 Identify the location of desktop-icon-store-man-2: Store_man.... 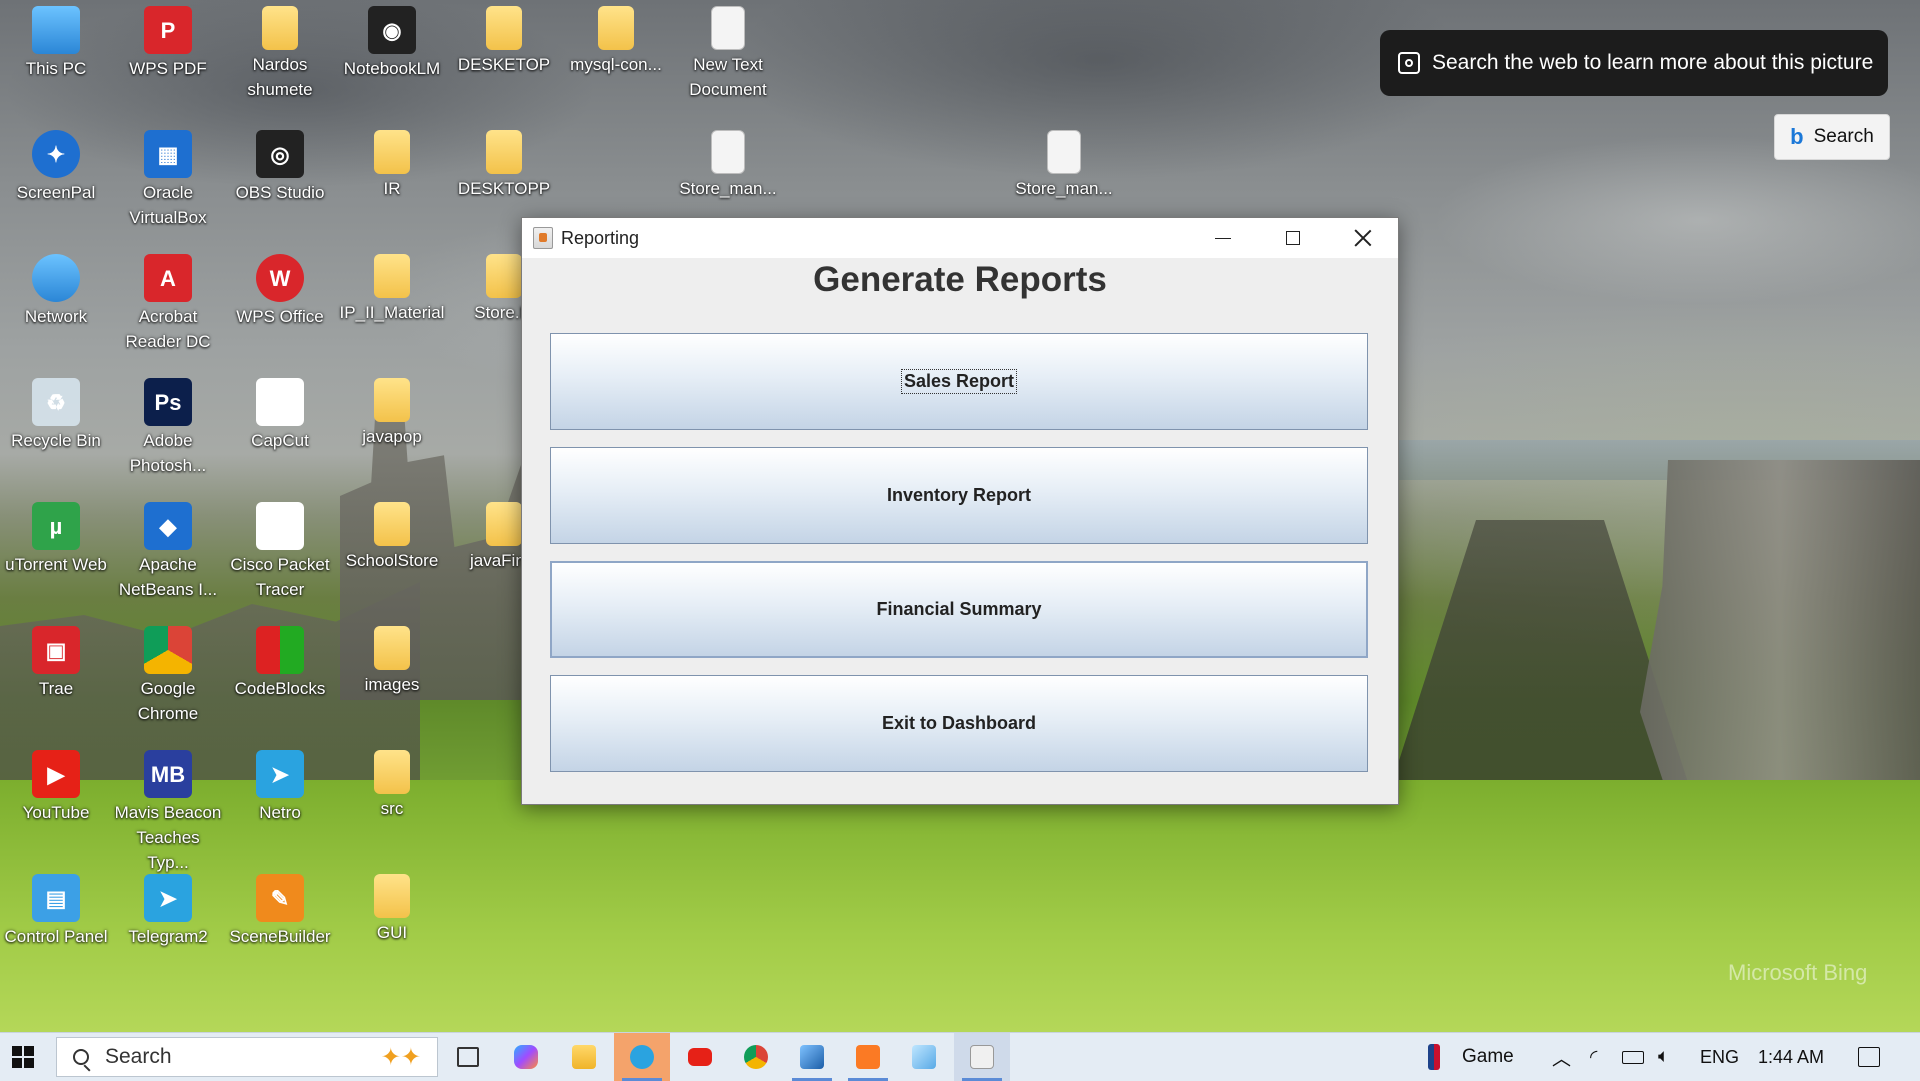
(1064, 162).